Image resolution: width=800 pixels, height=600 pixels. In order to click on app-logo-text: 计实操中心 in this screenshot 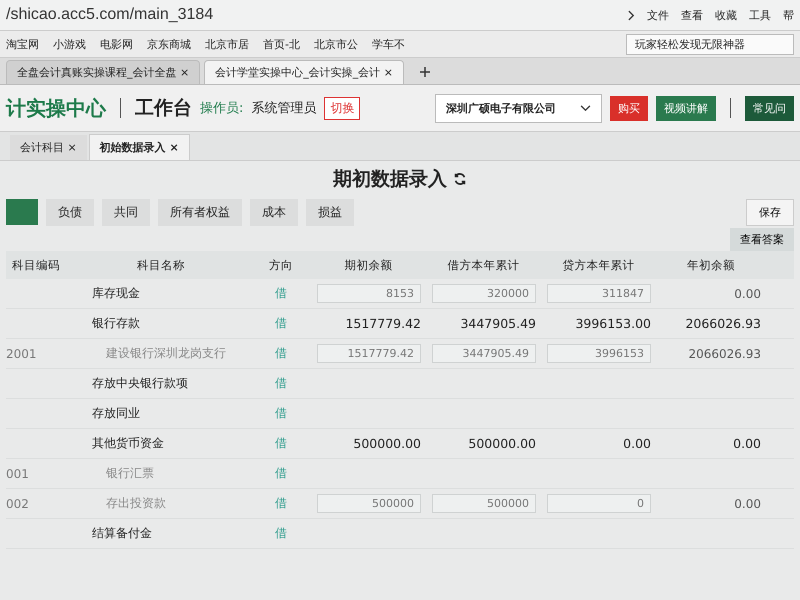, I will do `click(56, 108)`.